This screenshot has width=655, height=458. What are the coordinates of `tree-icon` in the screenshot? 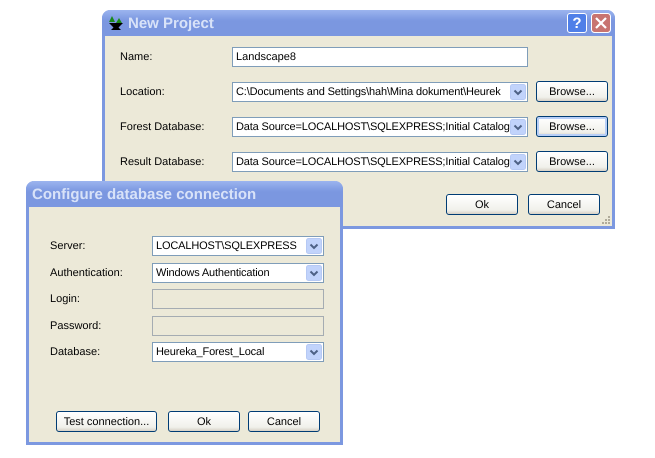 It's located at (116, 23).